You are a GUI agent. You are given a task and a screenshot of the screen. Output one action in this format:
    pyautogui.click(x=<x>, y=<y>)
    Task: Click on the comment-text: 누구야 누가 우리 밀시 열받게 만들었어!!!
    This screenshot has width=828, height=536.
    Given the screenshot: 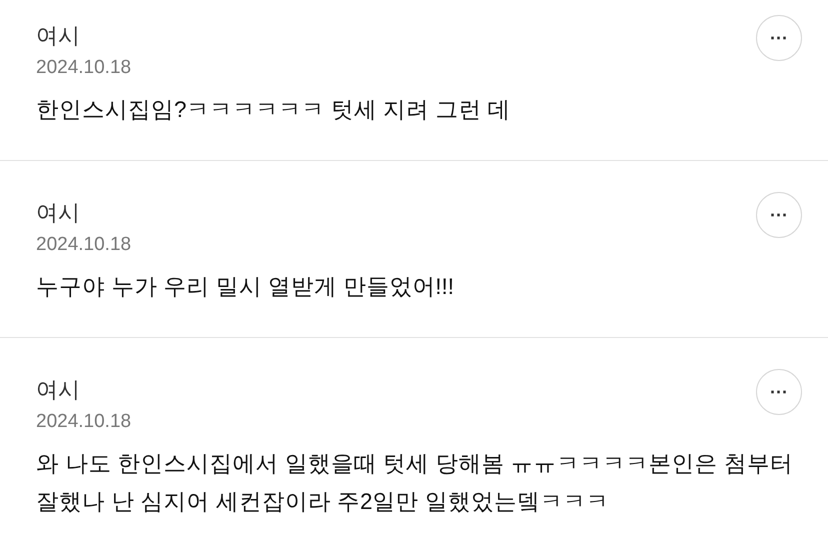 What is the action you would take?
    pyautogui.click(x=245, y=287)
    